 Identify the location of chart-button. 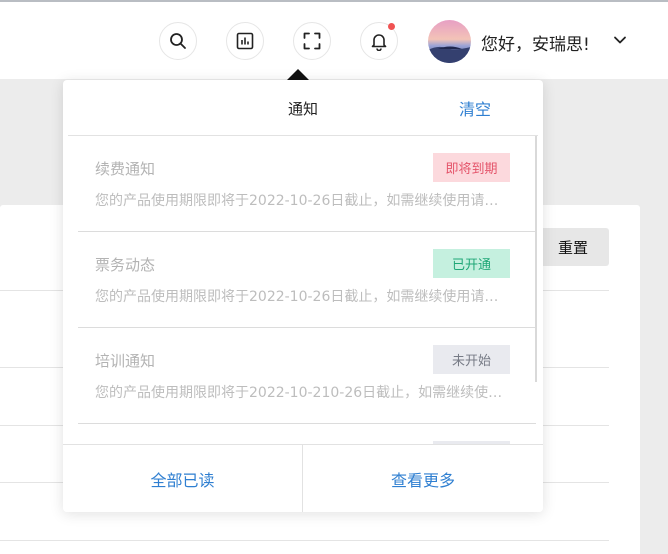
(245, 41).